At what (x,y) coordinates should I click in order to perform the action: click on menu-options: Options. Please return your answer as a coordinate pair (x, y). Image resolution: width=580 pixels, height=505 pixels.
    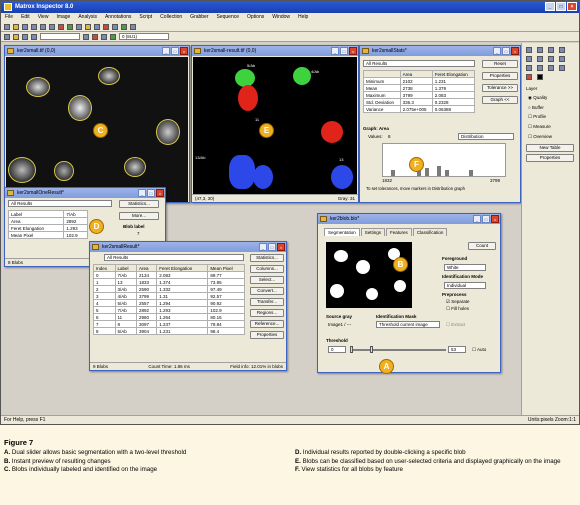
    Looking at the image, I should click on (255, 17).